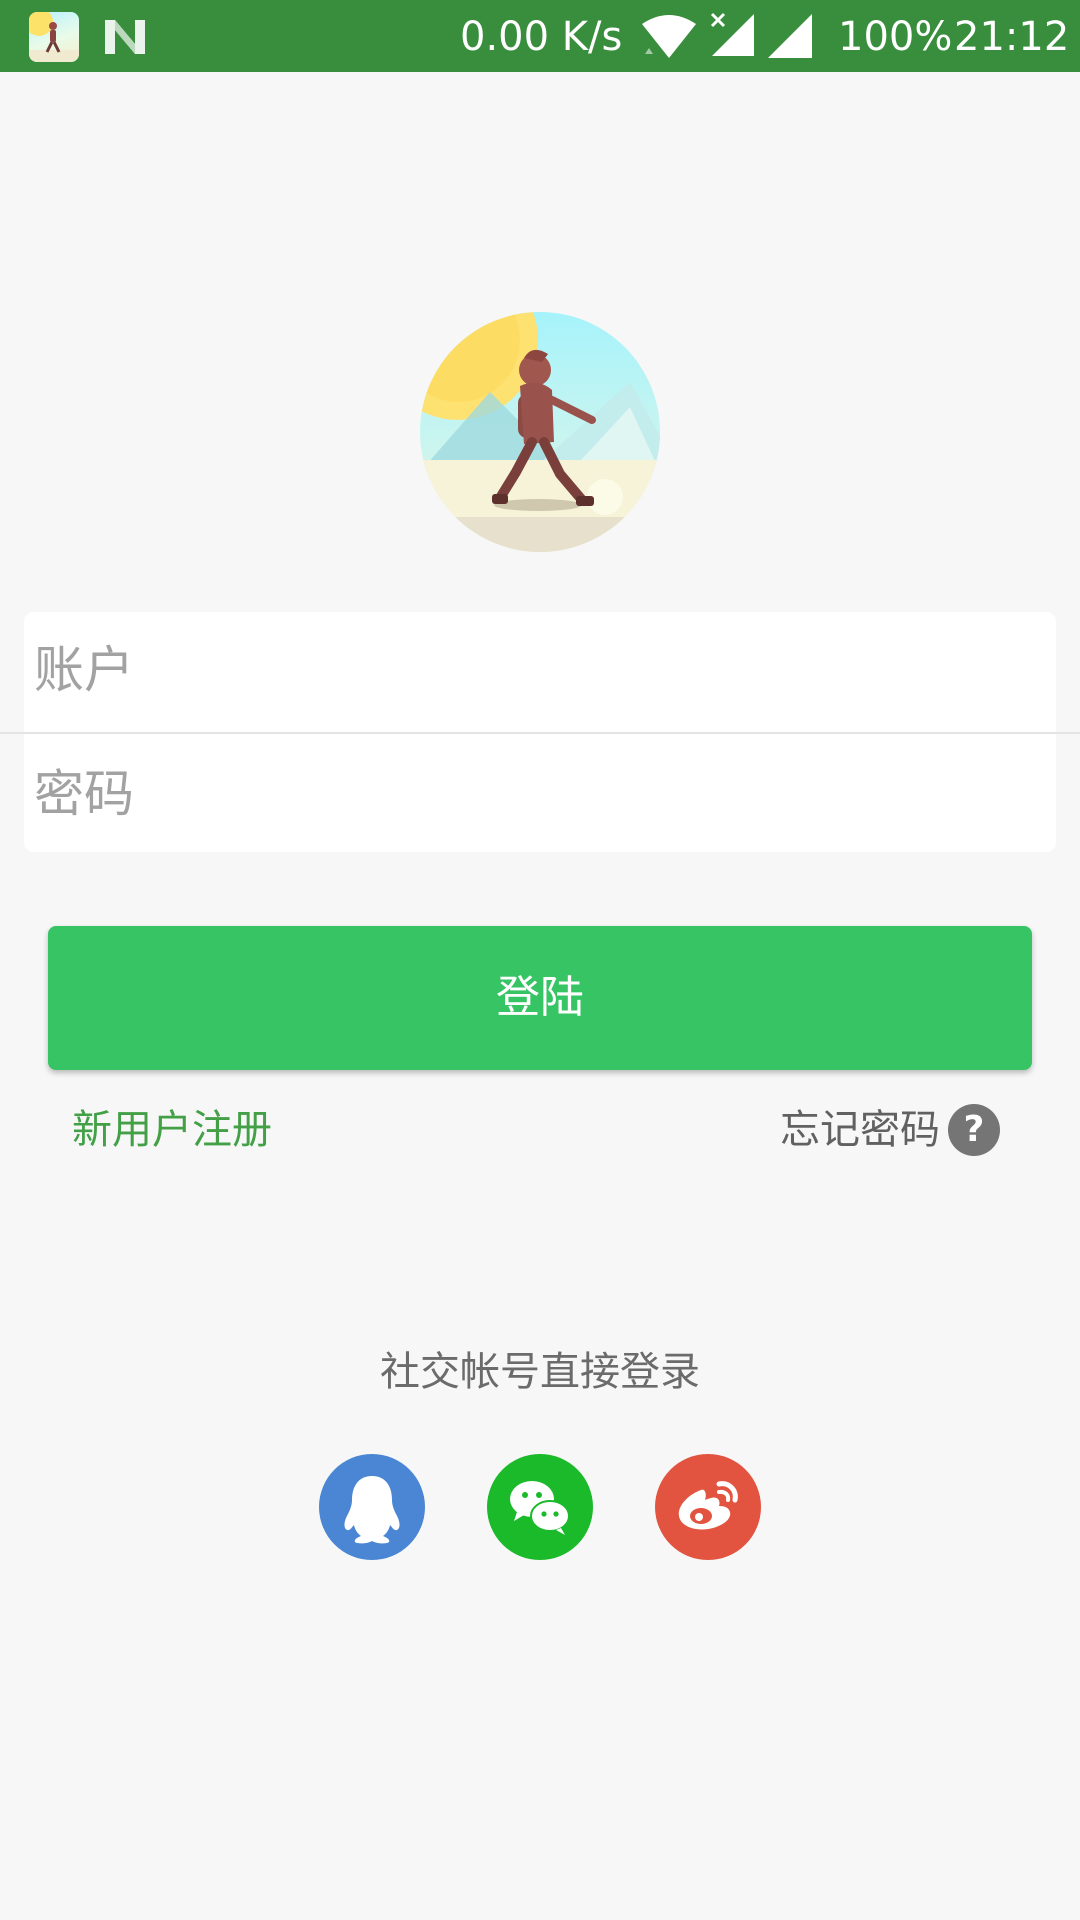 The image size is (1080, 1920). I want to click on wechat-icon, so click(540, 1508).